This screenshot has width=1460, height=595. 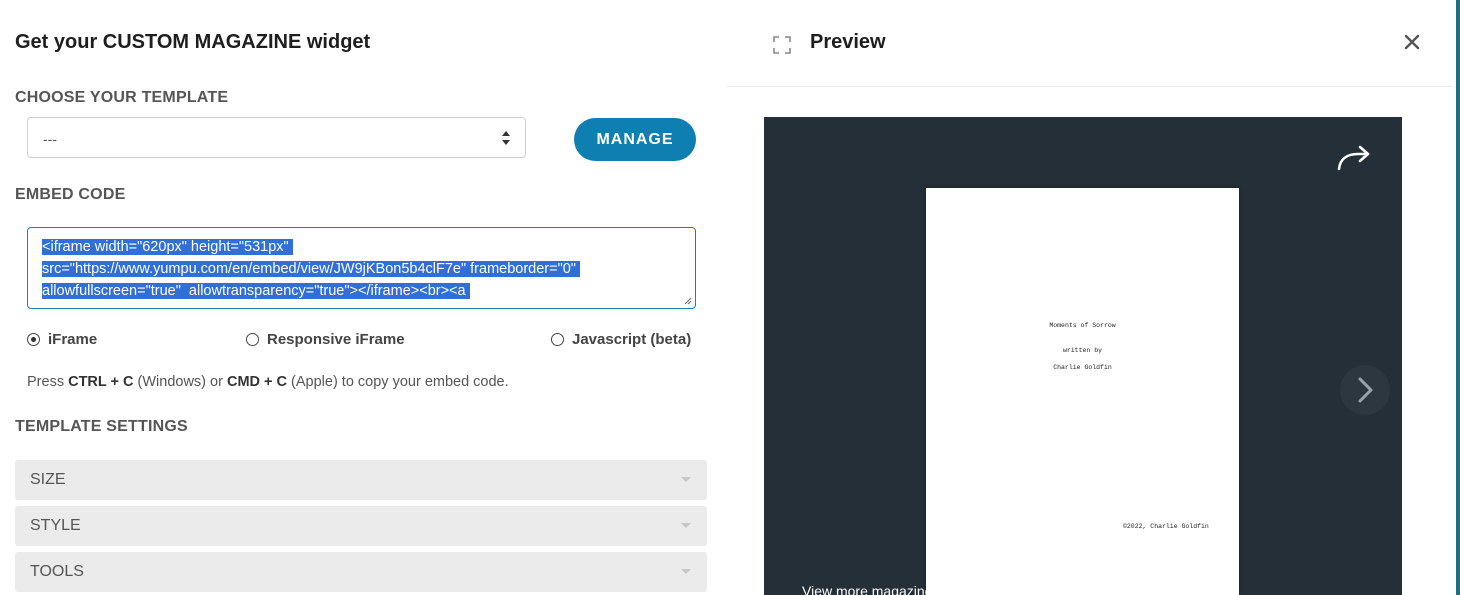 I want to click on embed-option-iframe: iFrame, so click(x=62, y=339).